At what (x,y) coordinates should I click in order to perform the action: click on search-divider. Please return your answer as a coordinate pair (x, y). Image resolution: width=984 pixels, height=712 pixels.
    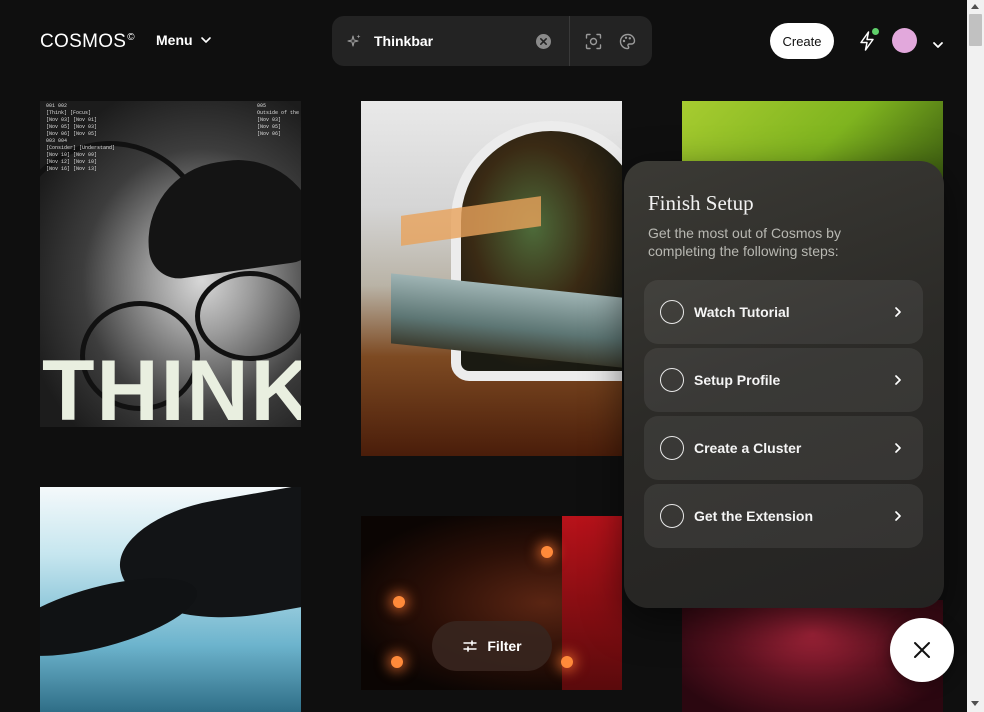
    Looking at the image, I should click on (569, 41).